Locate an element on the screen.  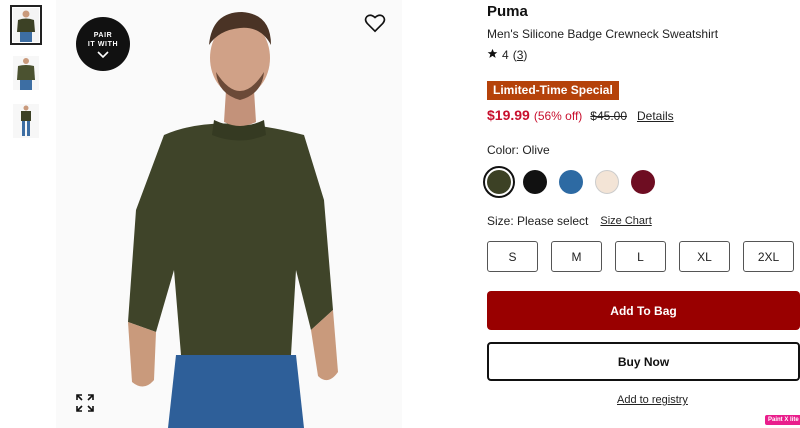
color-swatches is located at coordinates (569, 182).